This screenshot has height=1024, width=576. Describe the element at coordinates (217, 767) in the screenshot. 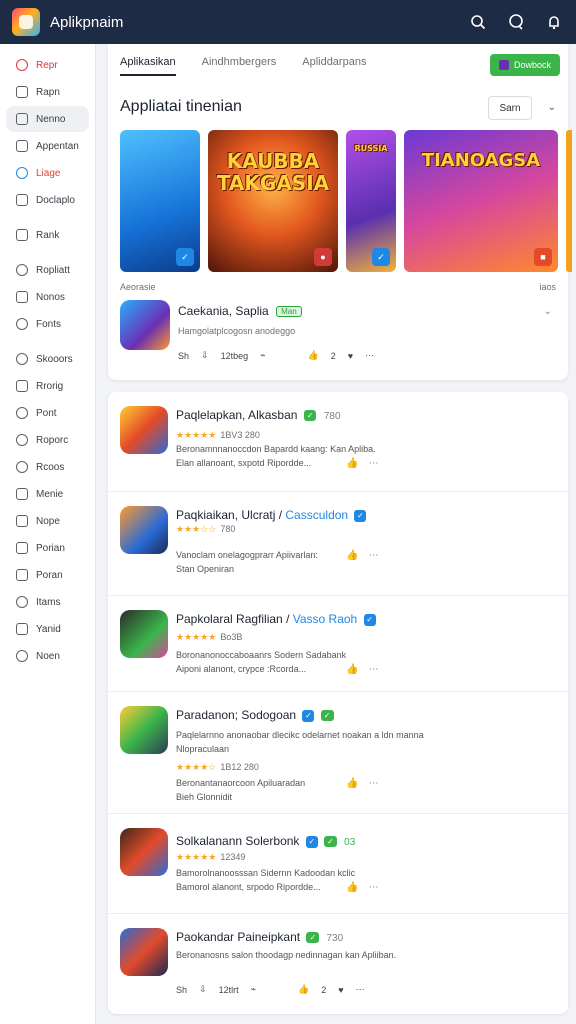

I see `app-rating: ★★★★☆ 1B12 280` at that location.